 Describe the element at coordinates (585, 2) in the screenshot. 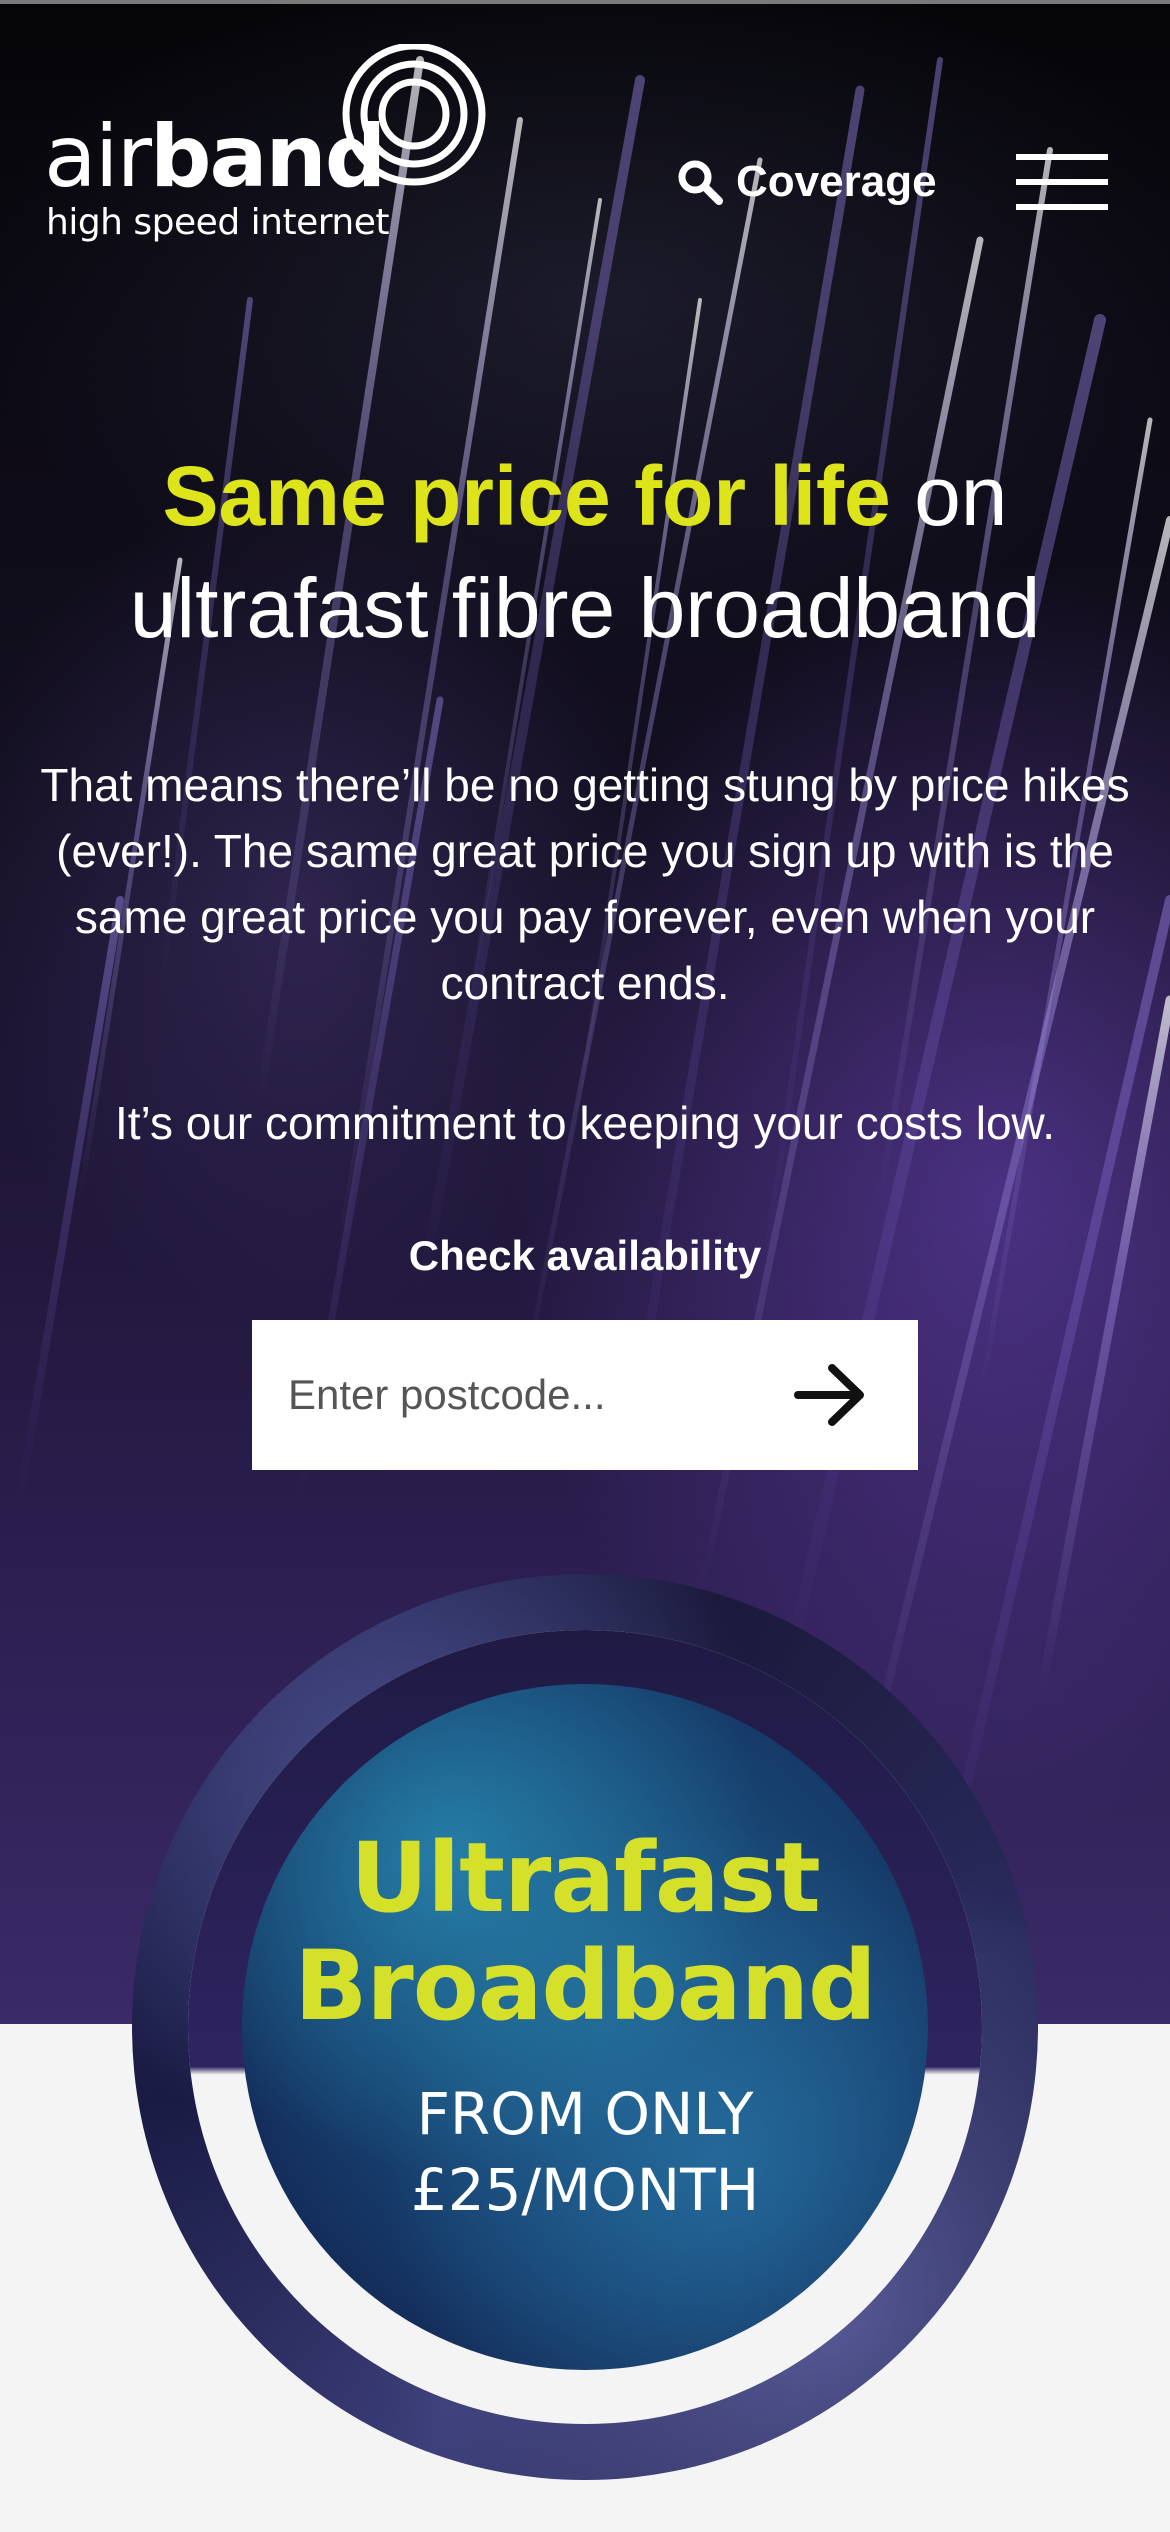

I see `top-border` at that location.